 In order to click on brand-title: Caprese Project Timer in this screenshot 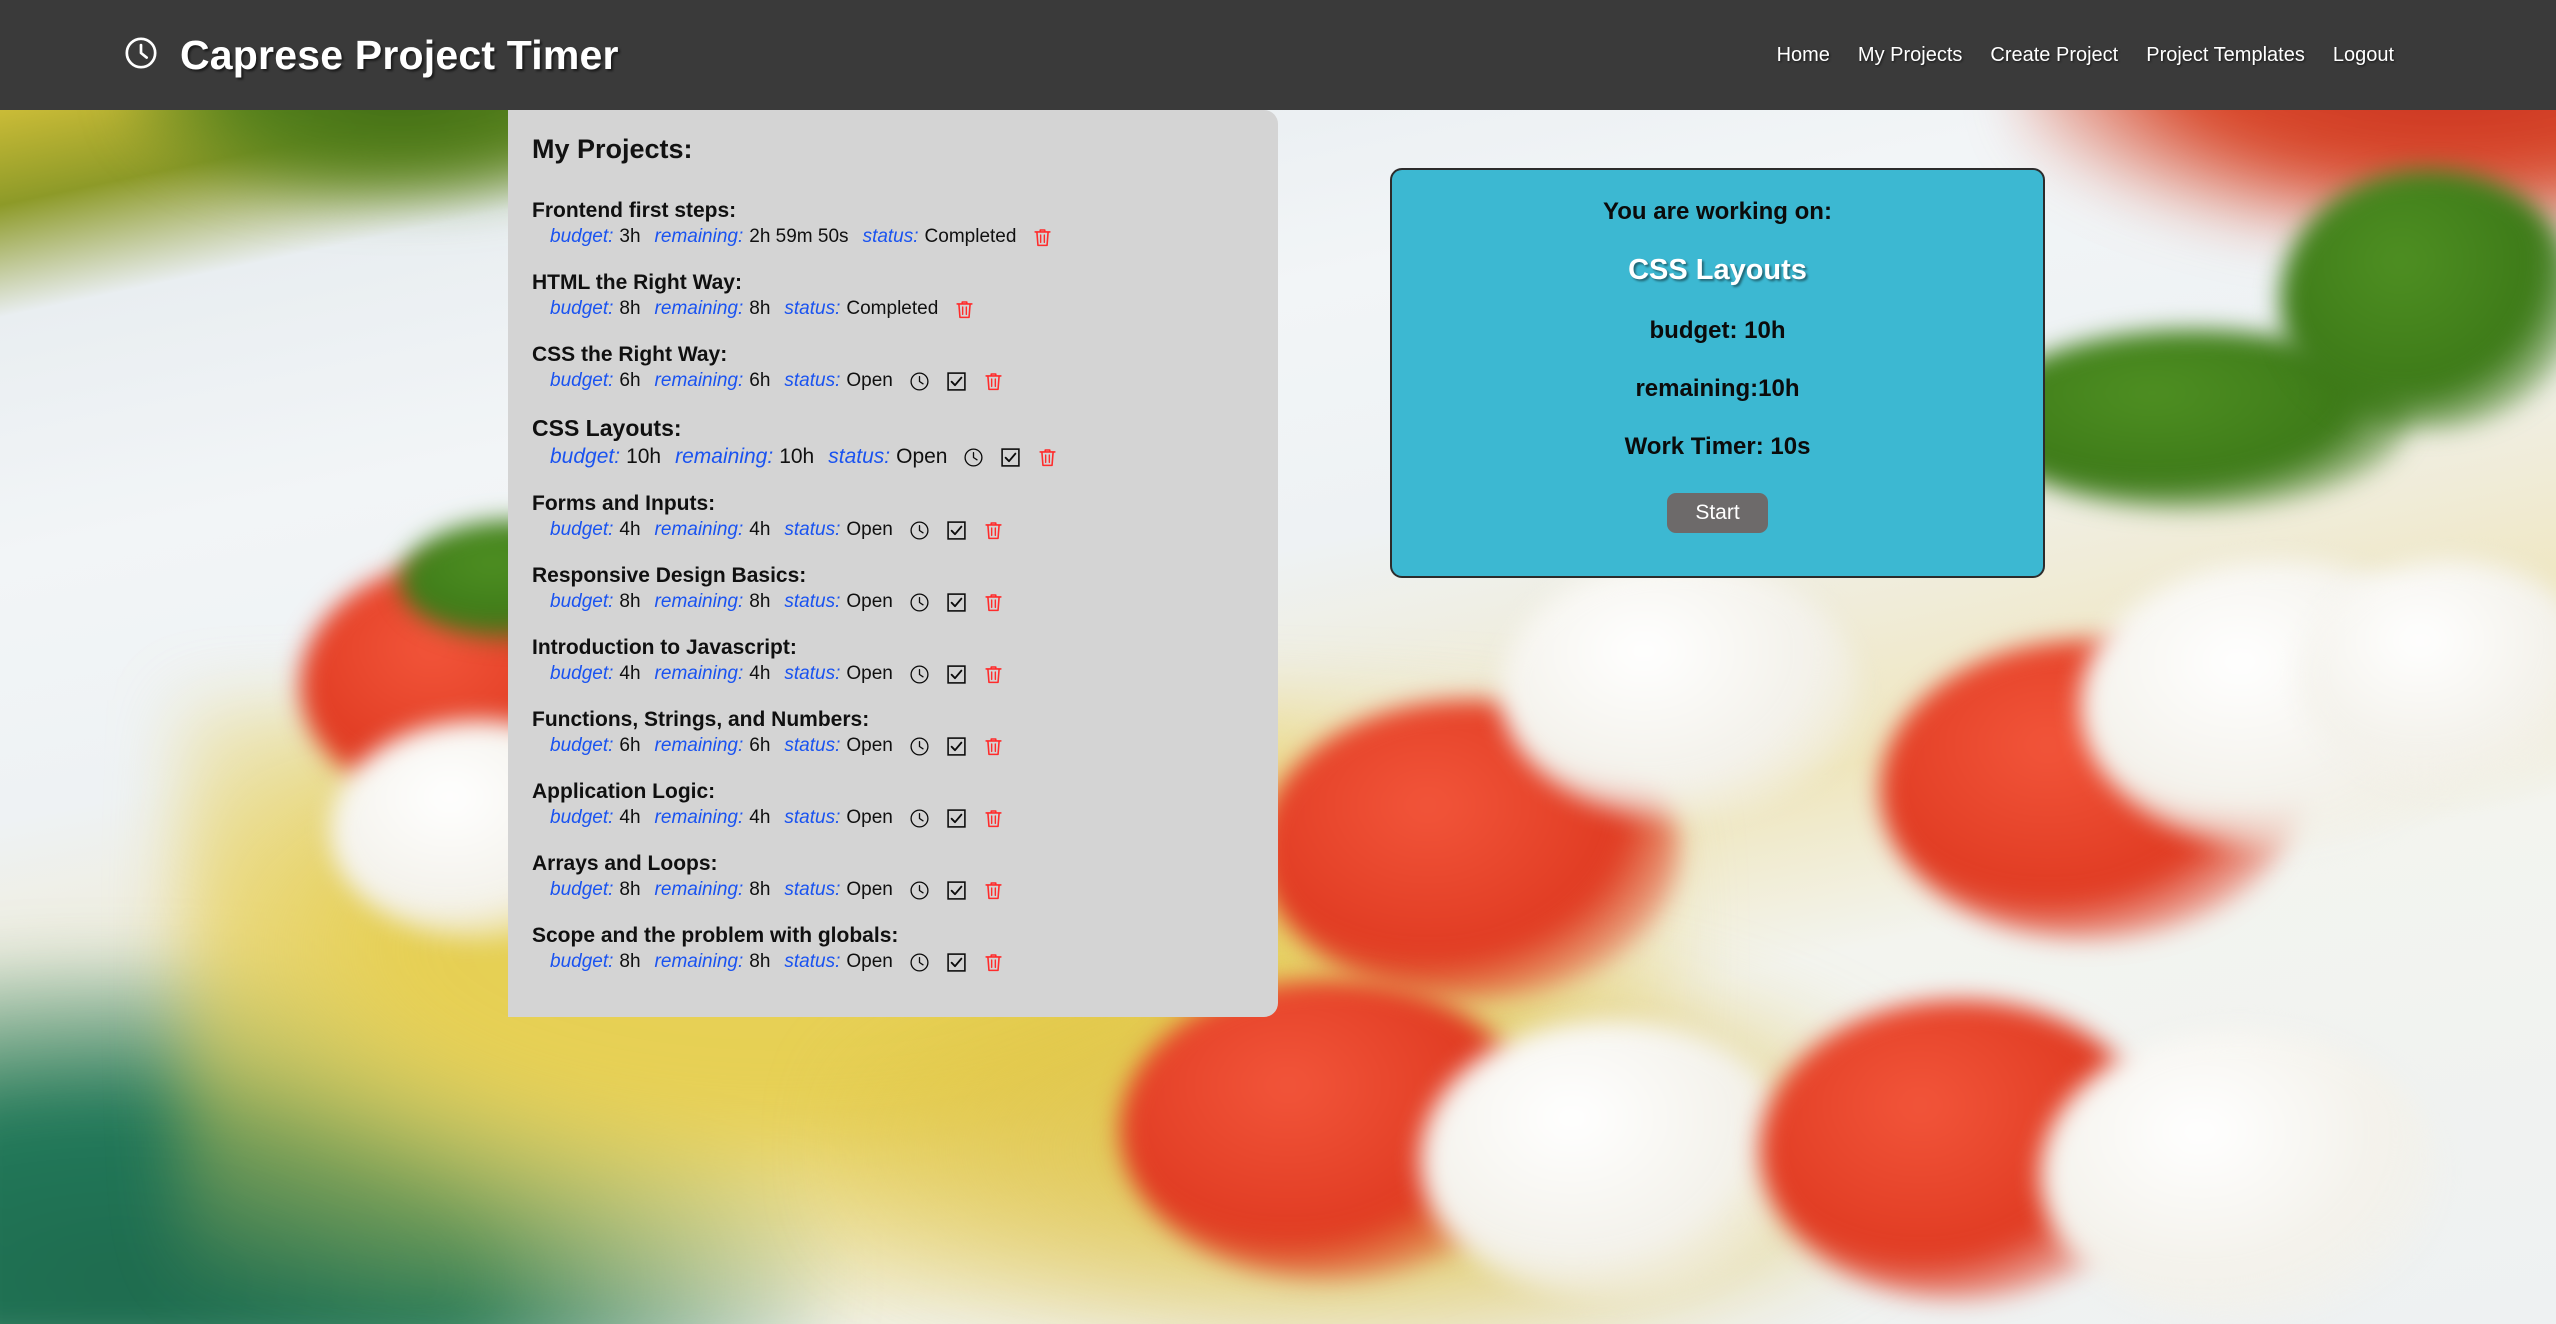, I will do `click(399, 54)`.